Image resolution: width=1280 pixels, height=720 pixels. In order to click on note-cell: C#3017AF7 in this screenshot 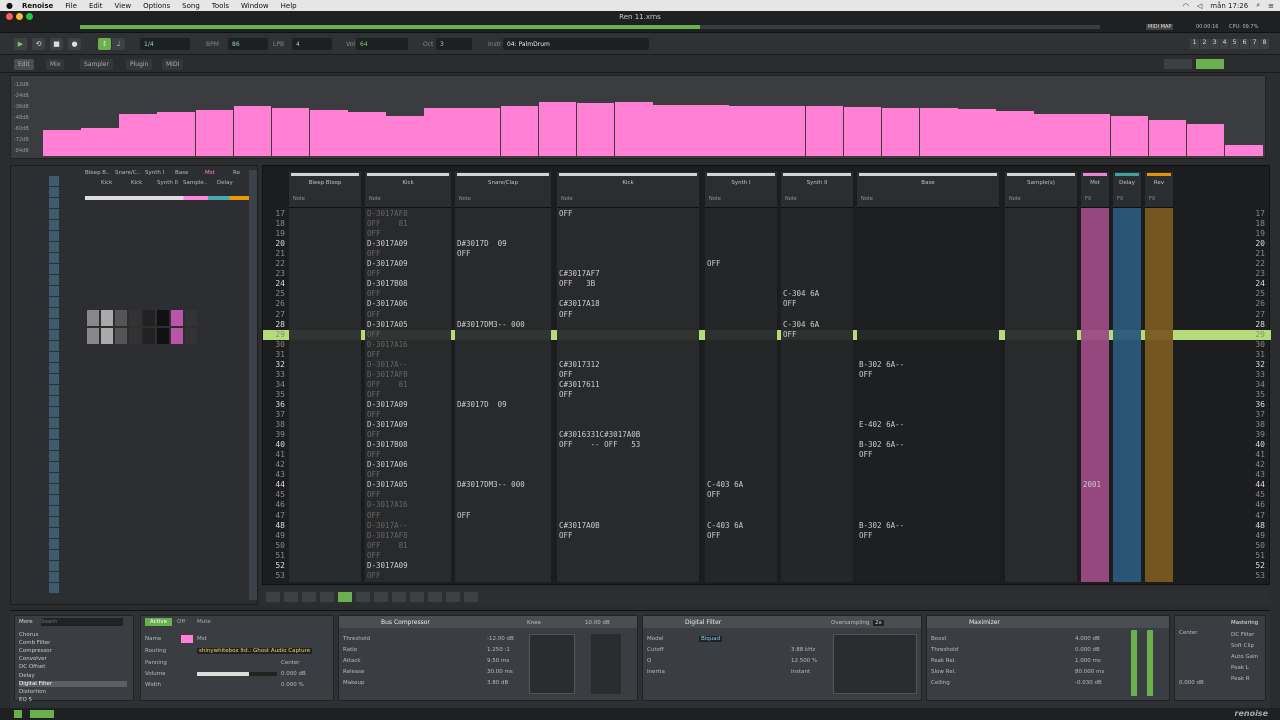, I will do `click(579, 273)`.